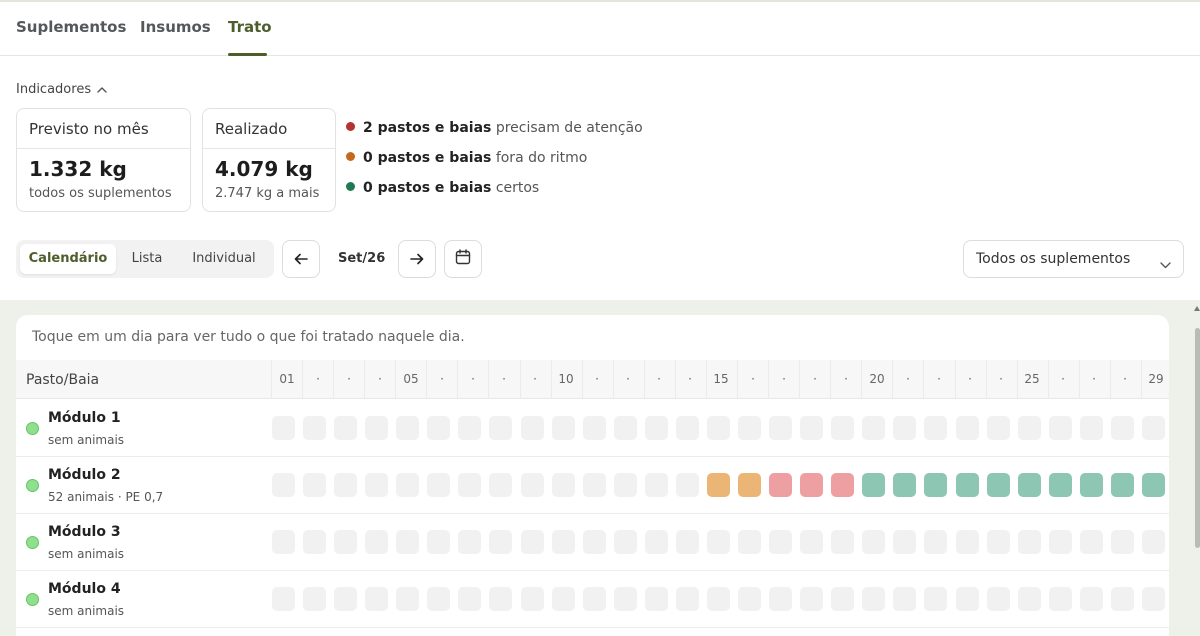  What do you see at coordinates (1197, 308) in the screenshot?
I see `scroll-up-arrow-icon` at bounding box center [1197, 308].